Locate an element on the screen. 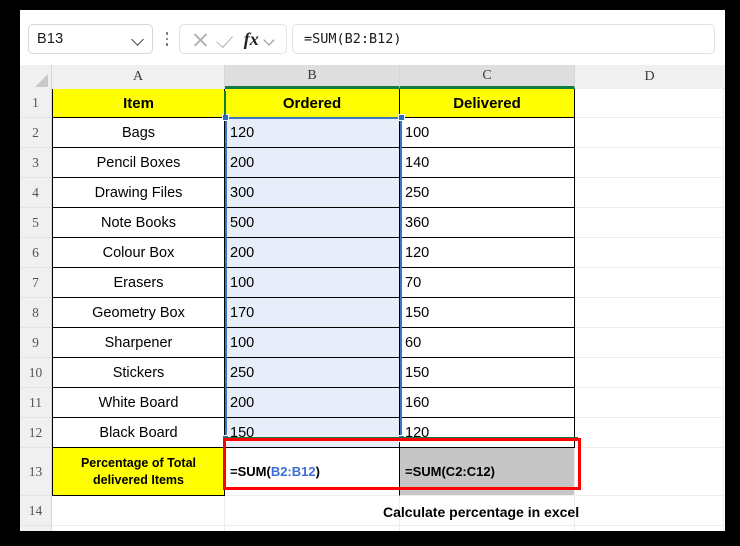 The height and width of the screenshot is (546, 740). more-options-icon is located at coordinates (167, 39).